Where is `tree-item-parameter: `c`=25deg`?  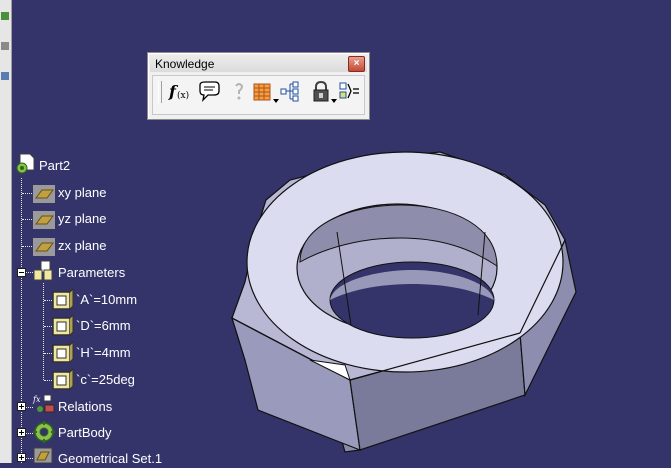 tree-item-parameter: `c`=25deg is located at coordinates (105, 379).